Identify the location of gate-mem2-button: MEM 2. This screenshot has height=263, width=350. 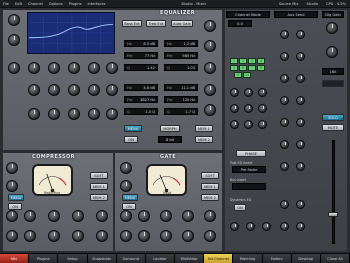
(210, 197).